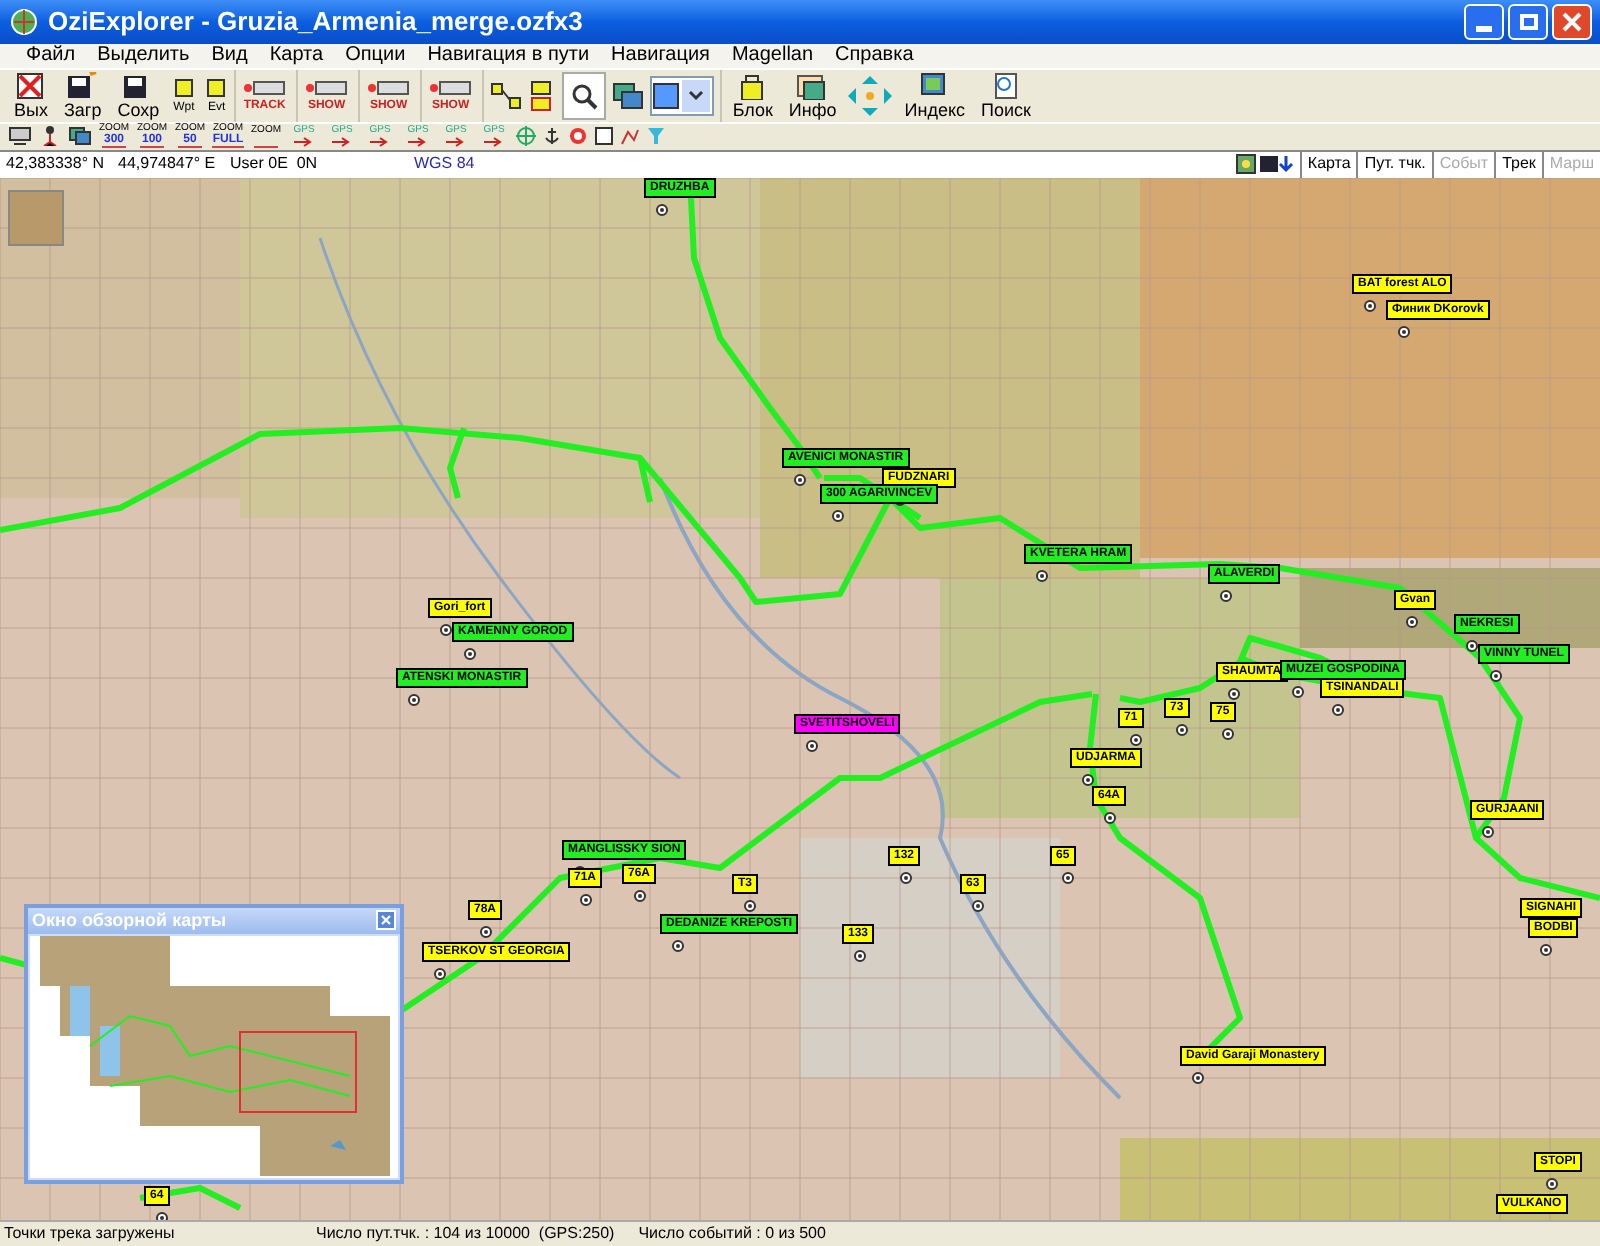 The height and width of the screenshot is (1246, 1600). I want to click on toolbar-button: Блок, so click(752, 95).